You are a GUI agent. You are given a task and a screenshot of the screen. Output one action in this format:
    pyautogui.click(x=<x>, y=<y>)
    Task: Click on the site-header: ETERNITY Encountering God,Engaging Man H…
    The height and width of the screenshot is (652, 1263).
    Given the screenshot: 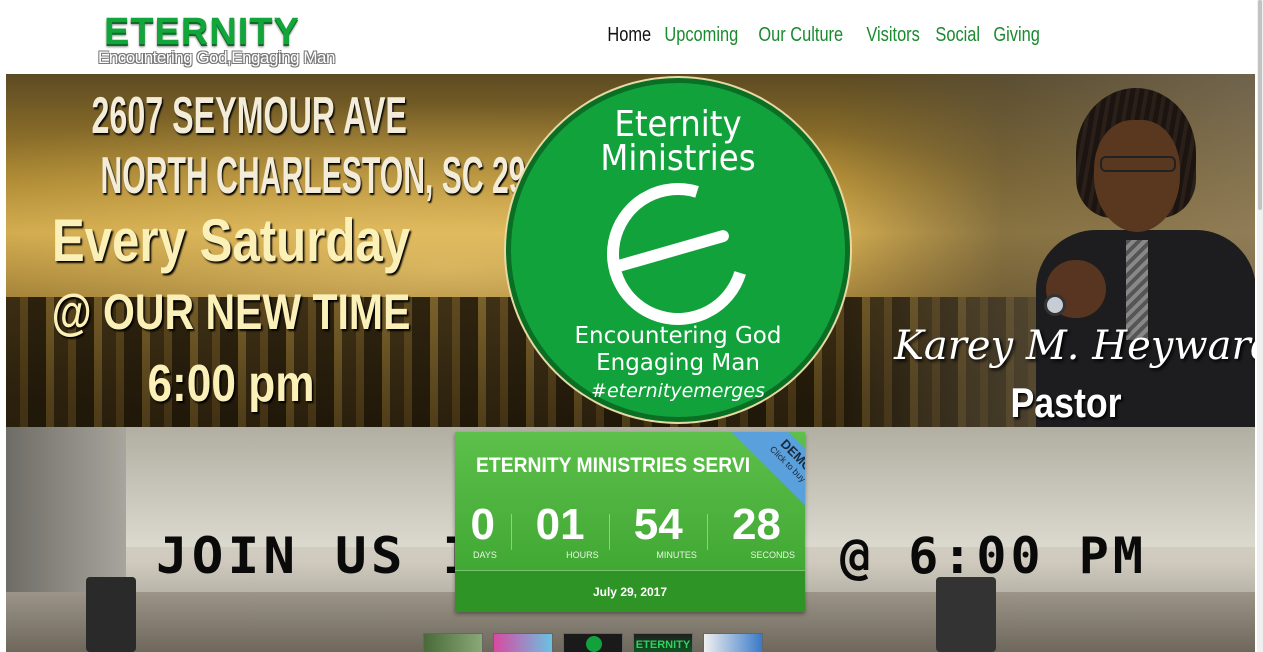 What is the action you would take?
    pyautogui.click(x=631, y=37)
    